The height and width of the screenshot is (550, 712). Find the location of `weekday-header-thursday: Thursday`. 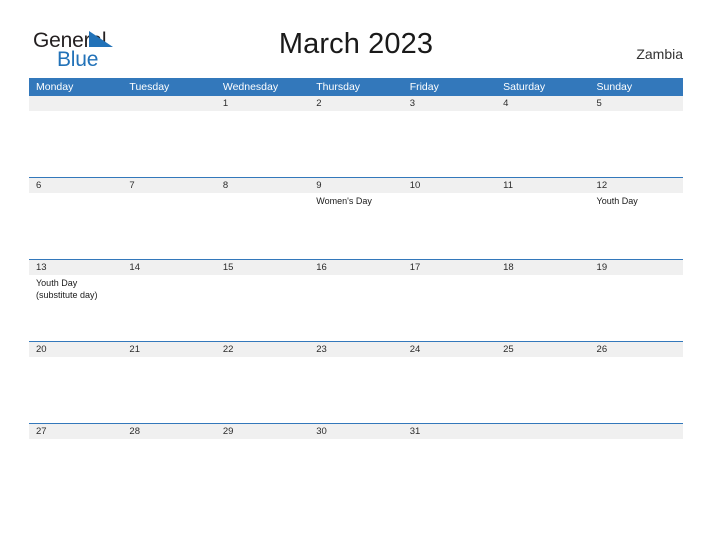

weekday-header-thursday: Thursday is located at coordinates (338, 87).